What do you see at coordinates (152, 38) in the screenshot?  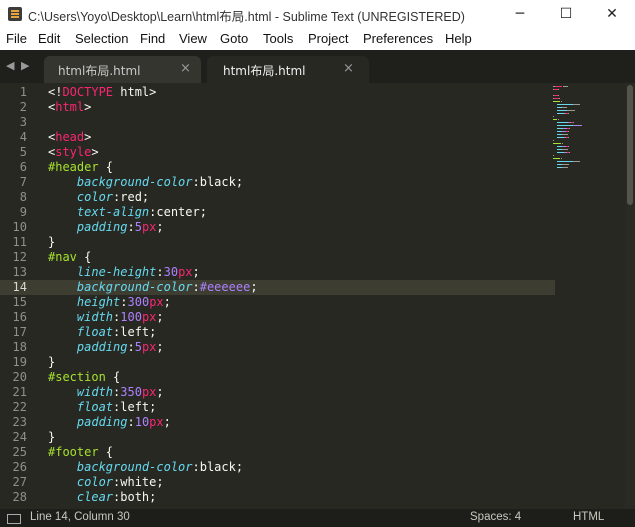 I see `menu-find: Find` at bounding box center [152, 38].